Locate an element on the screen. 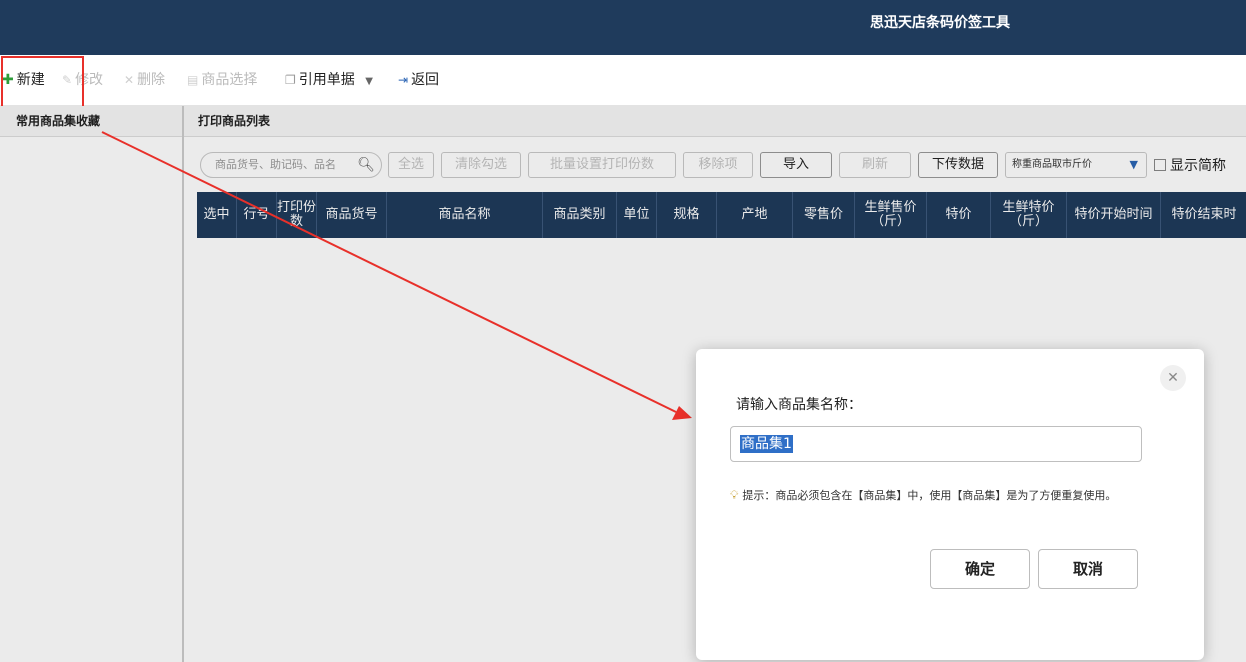  ok-button: 确定 is located at coordinates (980, 569).